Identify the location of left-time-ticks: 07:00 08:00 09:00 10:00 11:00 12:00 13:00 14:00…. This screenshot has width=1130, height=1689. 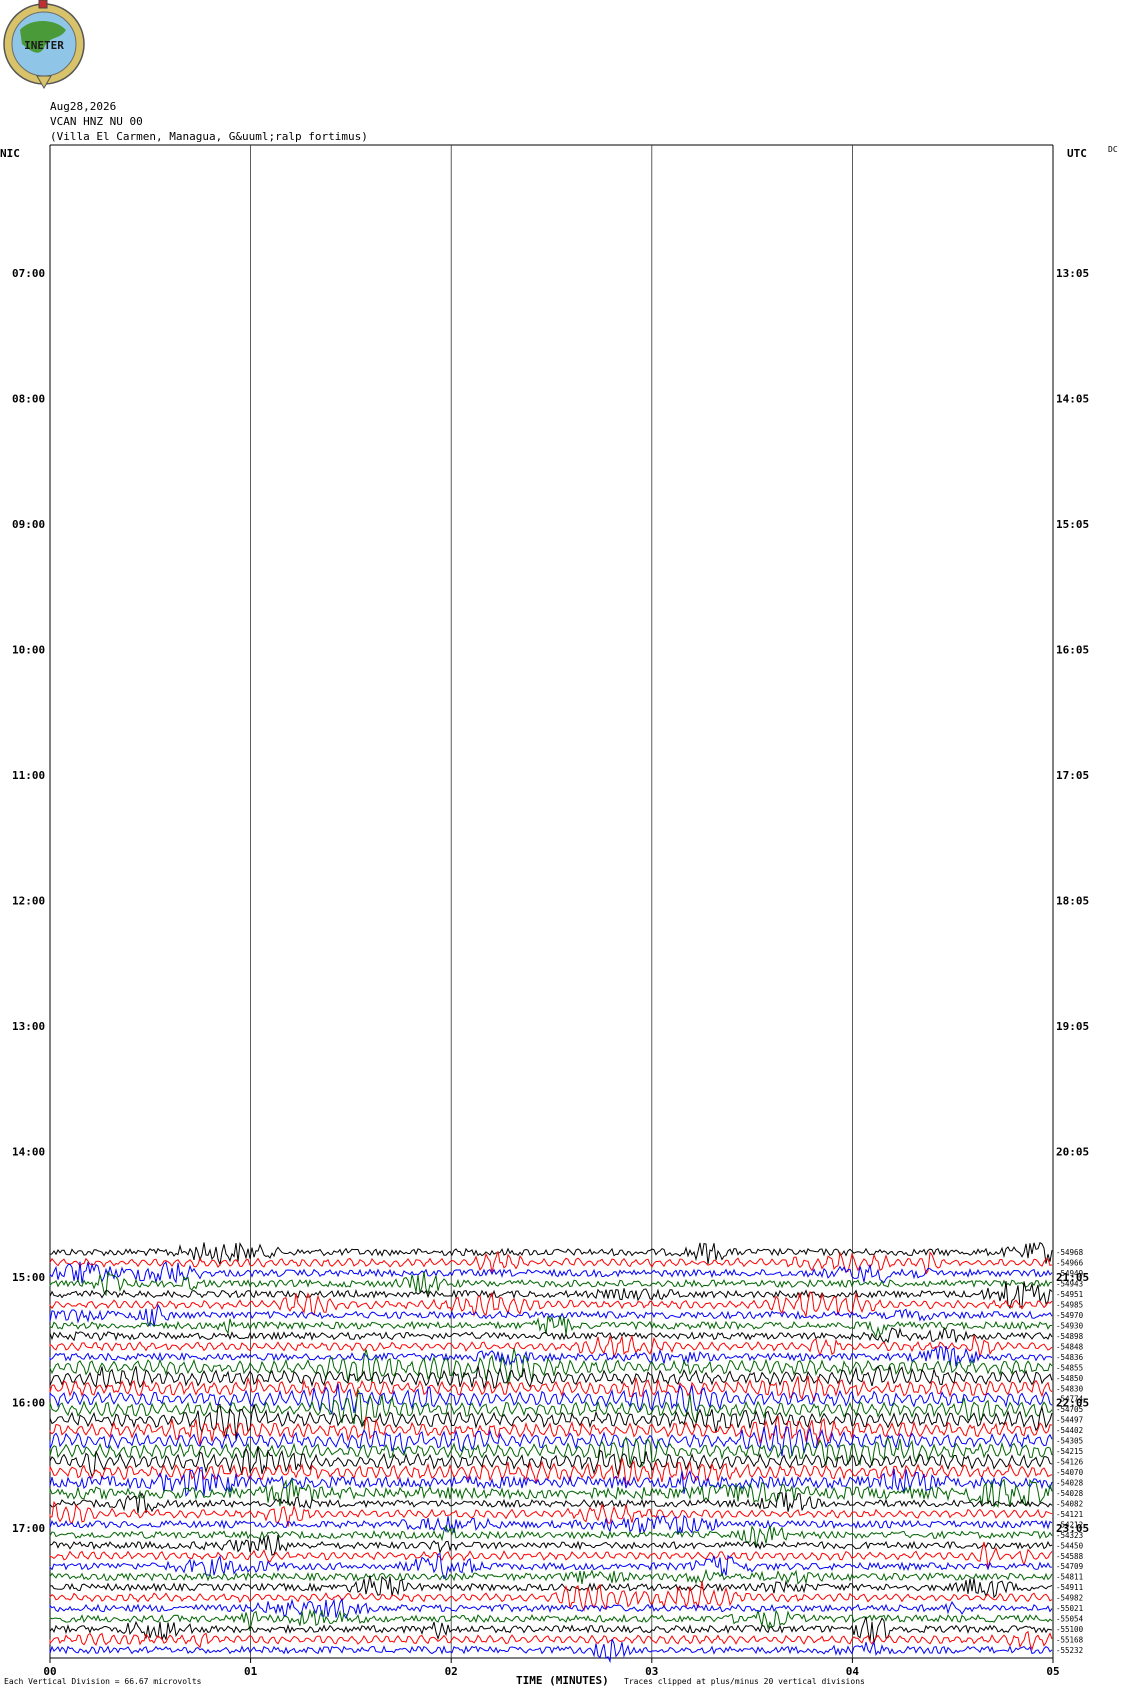
(28, 901).